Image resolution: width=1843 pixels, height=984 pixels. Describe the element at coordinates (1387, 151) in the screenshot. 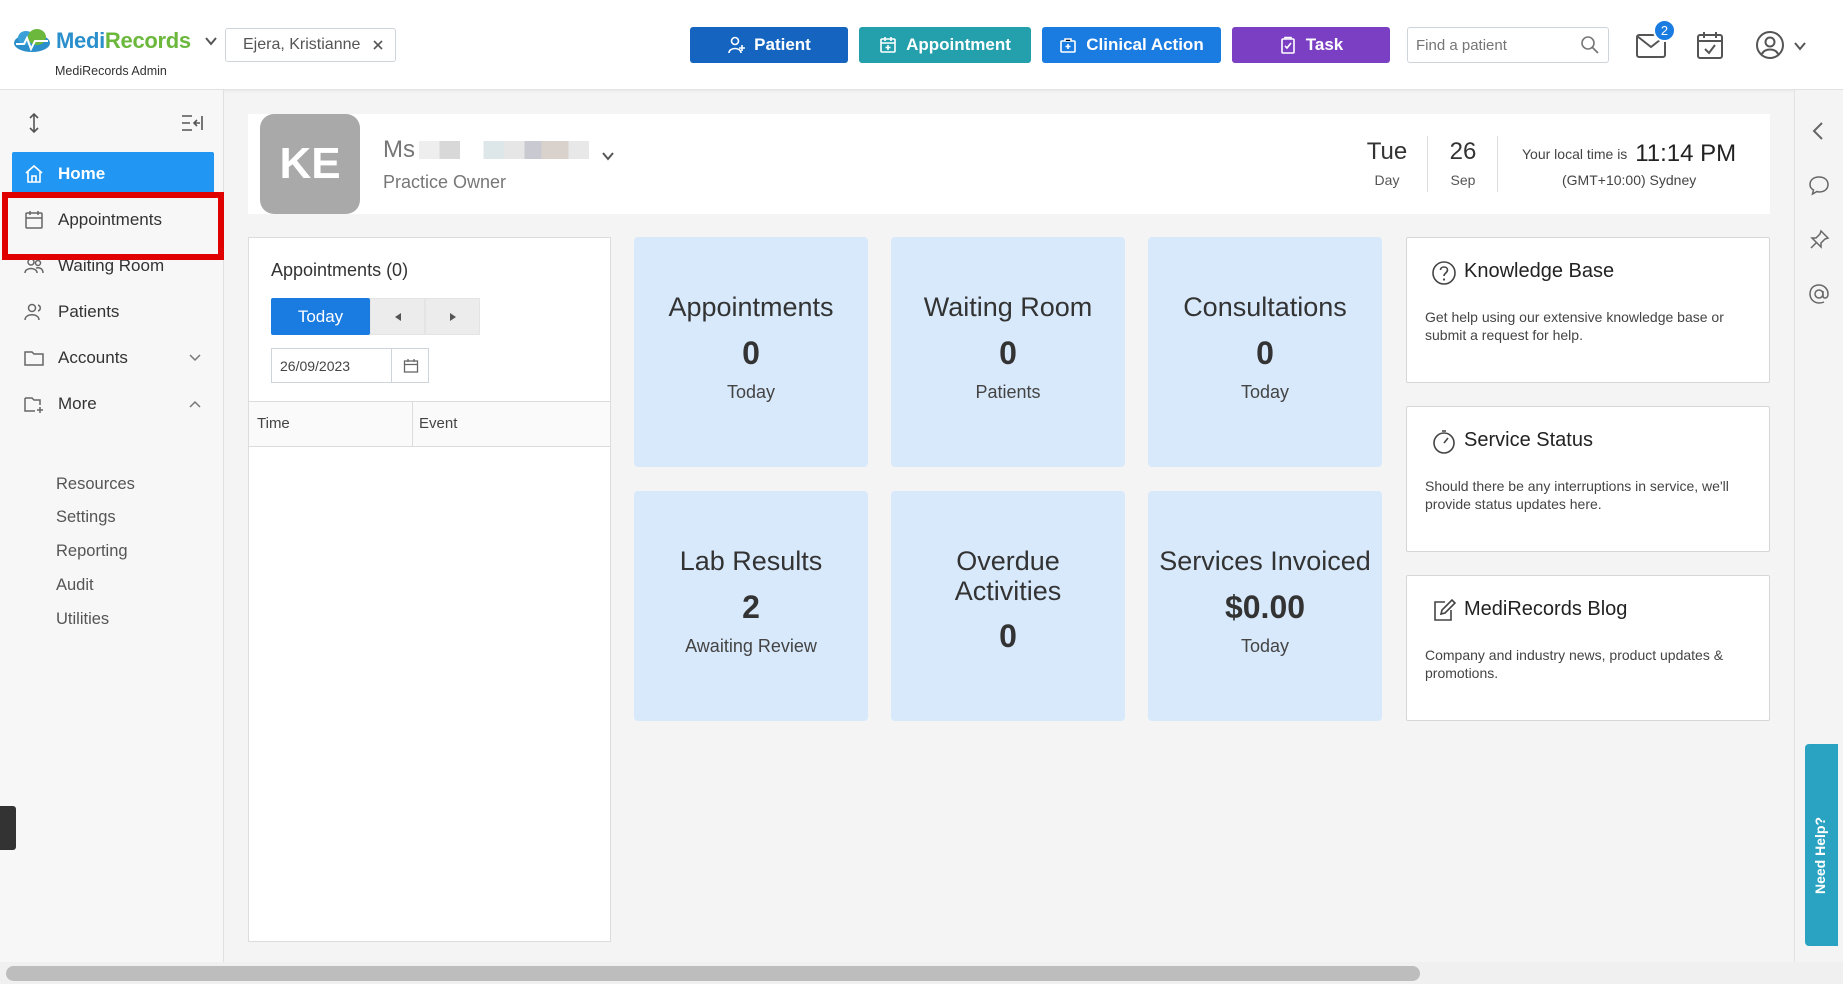

I see `day-name: Tue` at that location.